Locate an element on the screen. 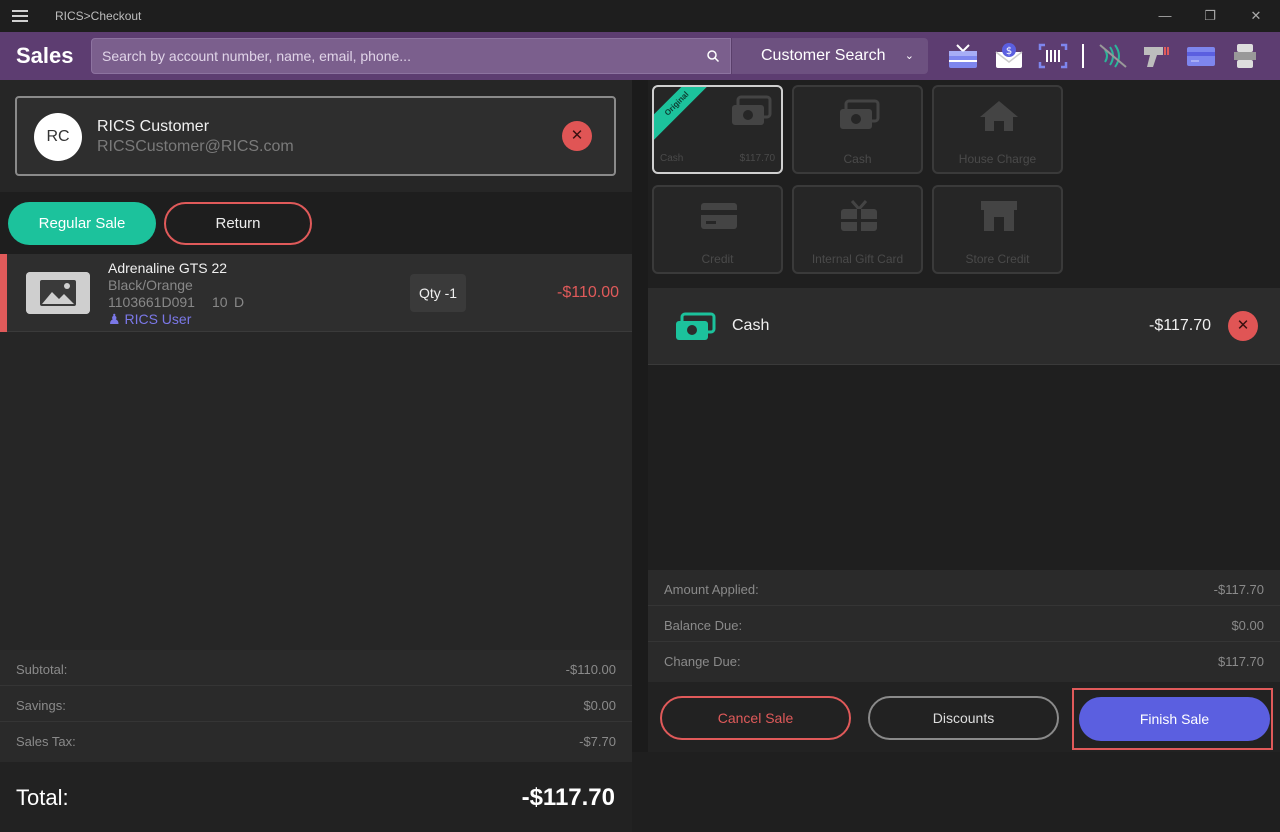 This screenshot has height=832, width=1280. salesperson-name: RICS User is located at coordinates (158, 319).